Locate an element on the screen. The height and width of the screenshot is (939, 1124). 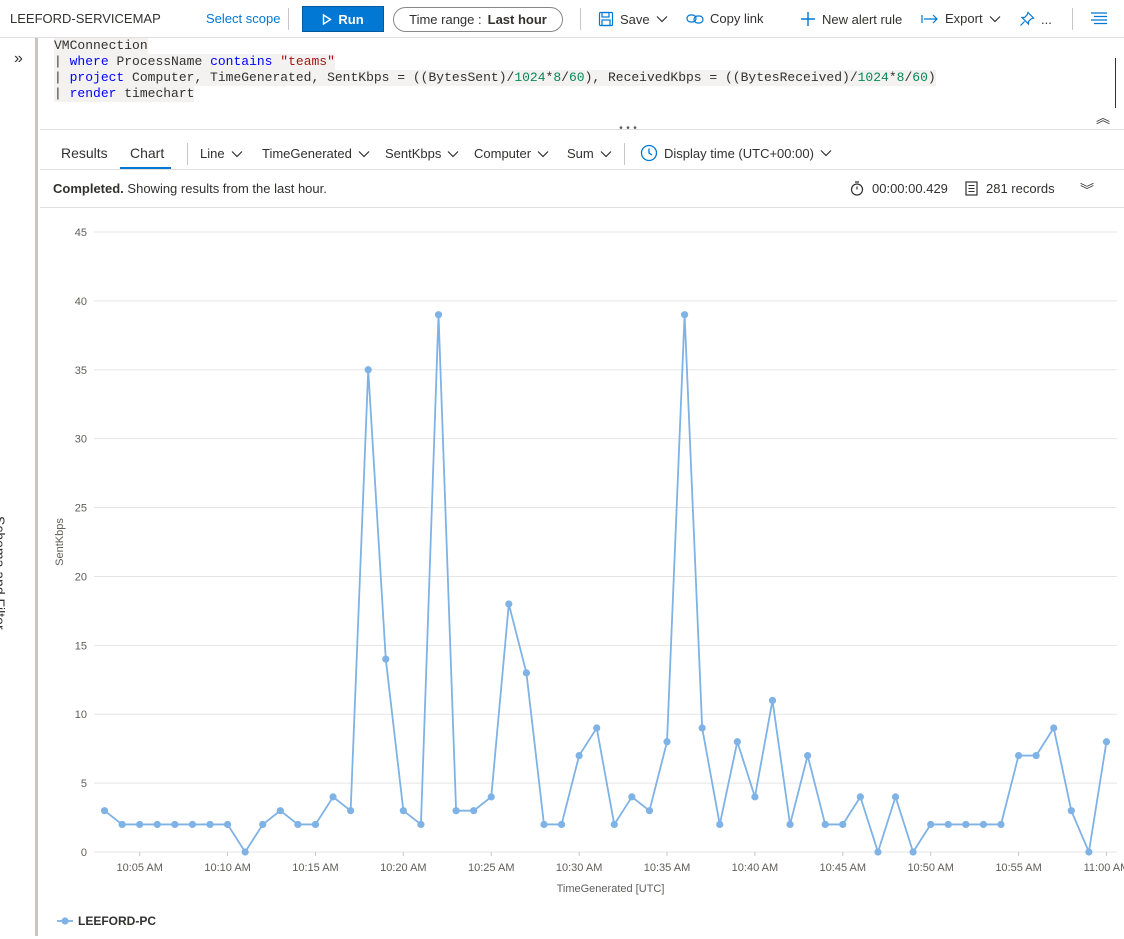
play-icon is located at coordinates (328, 19).